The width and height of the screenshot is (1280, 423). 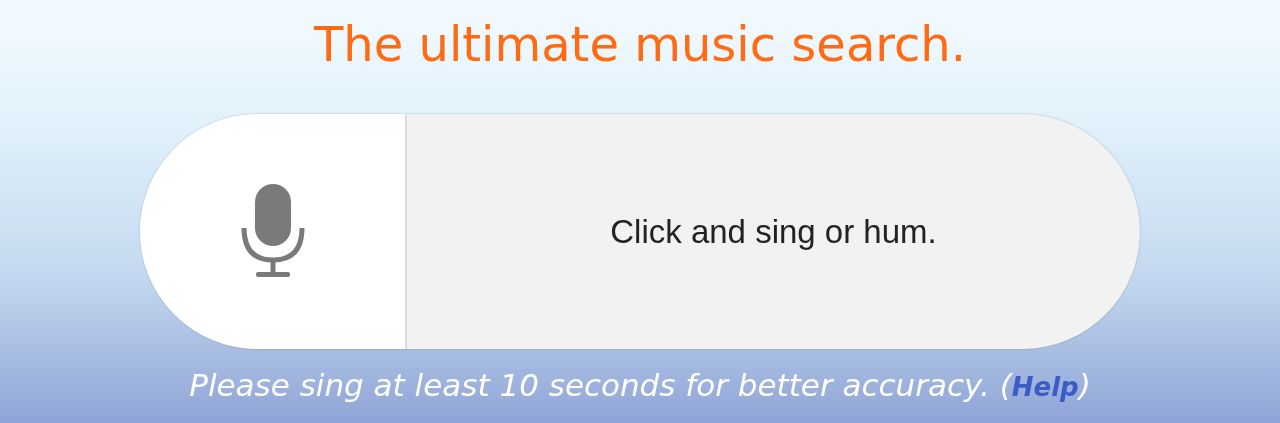 I want to click on page-heading: The ultimate music search., so click(x=640, y=44).